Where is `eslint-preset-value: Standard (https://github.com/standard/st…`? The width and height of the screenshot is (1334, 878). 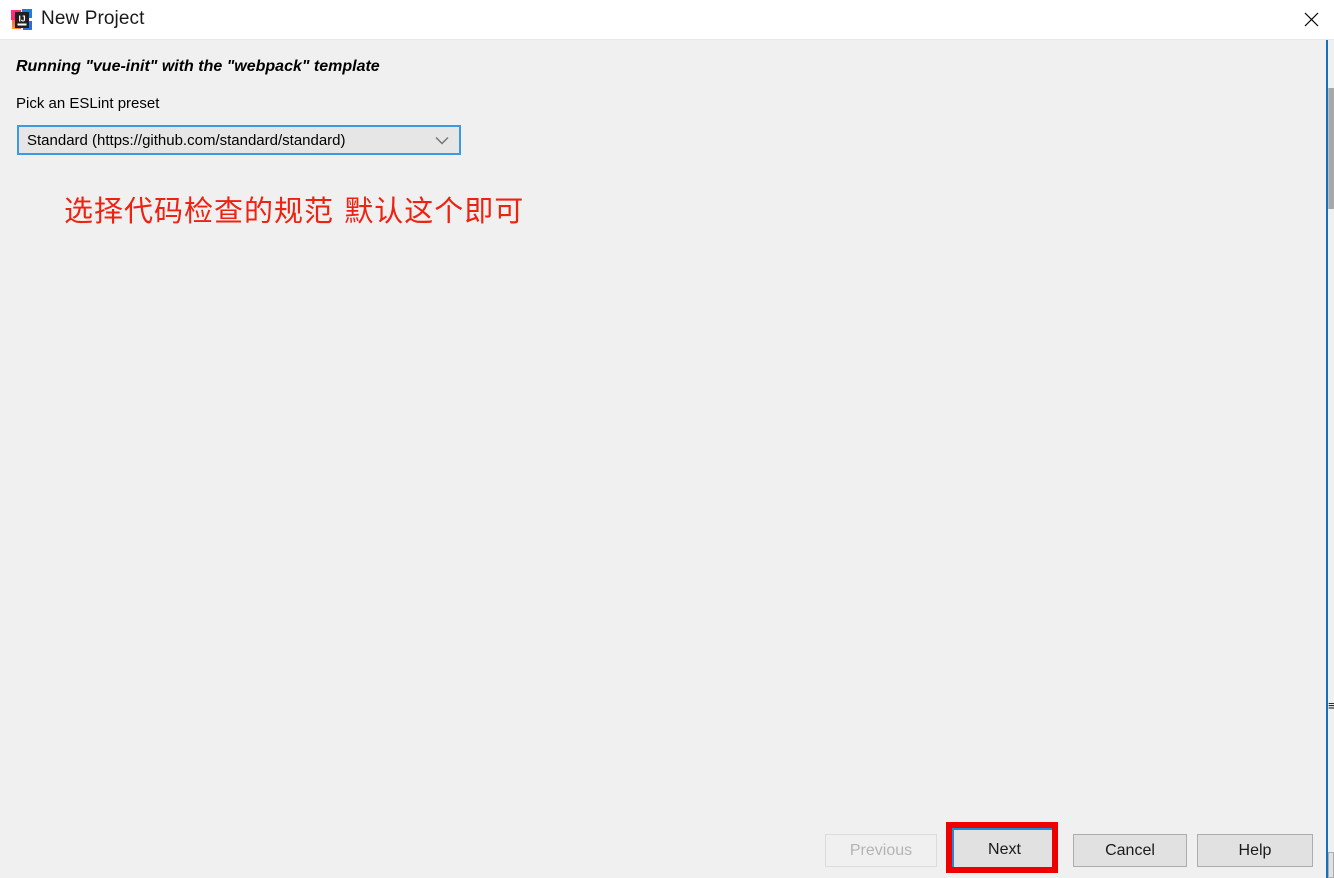
eslint-preset-value: Standard (https://github.com/standard/st… is located at coordinates (186, 140).